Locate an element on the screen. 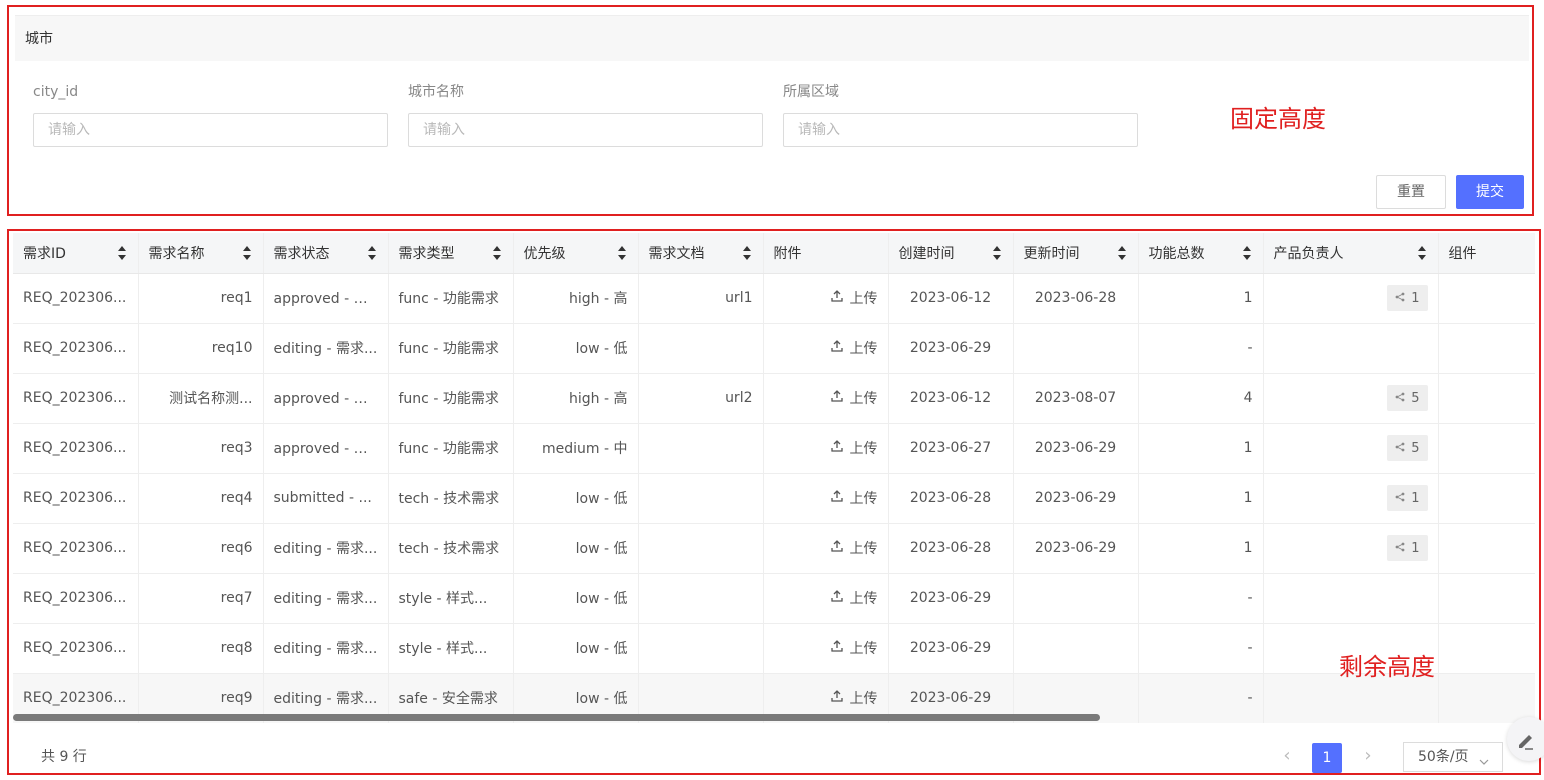 This screenshot has width=1544, height=780. column-header: 需求ID is located at coordinates (76, 253).